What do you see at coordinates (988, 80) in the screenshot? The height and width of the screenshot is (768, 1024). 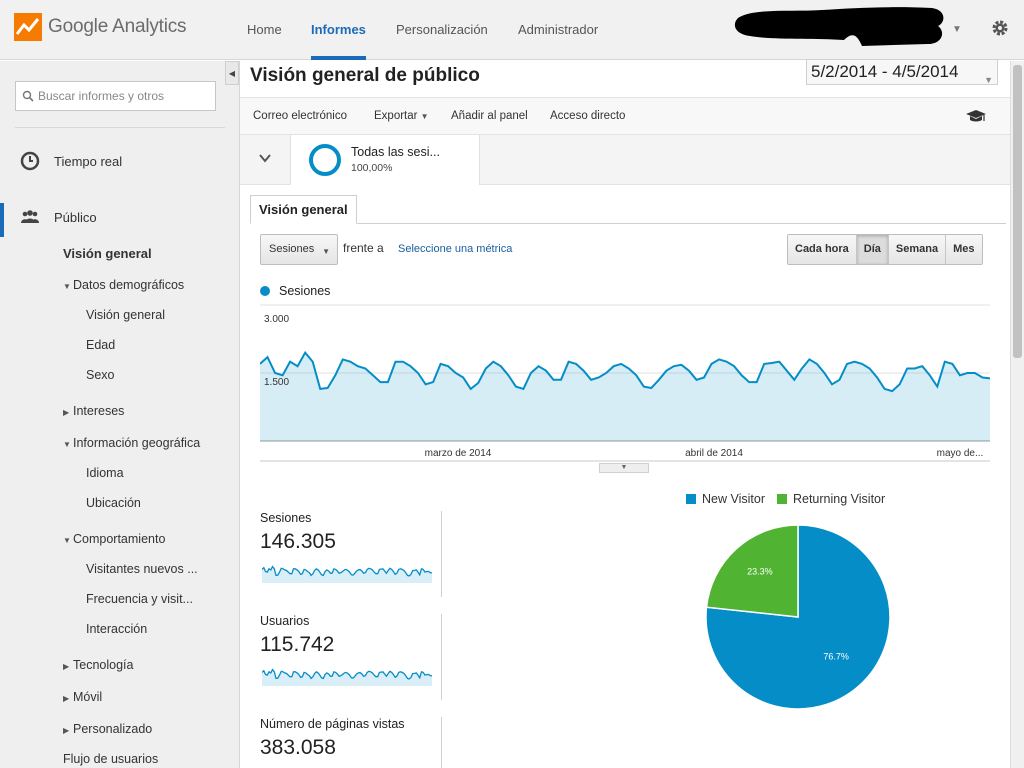 I see `chevron-down-icon: ▼` at bounding box center [988, 80].